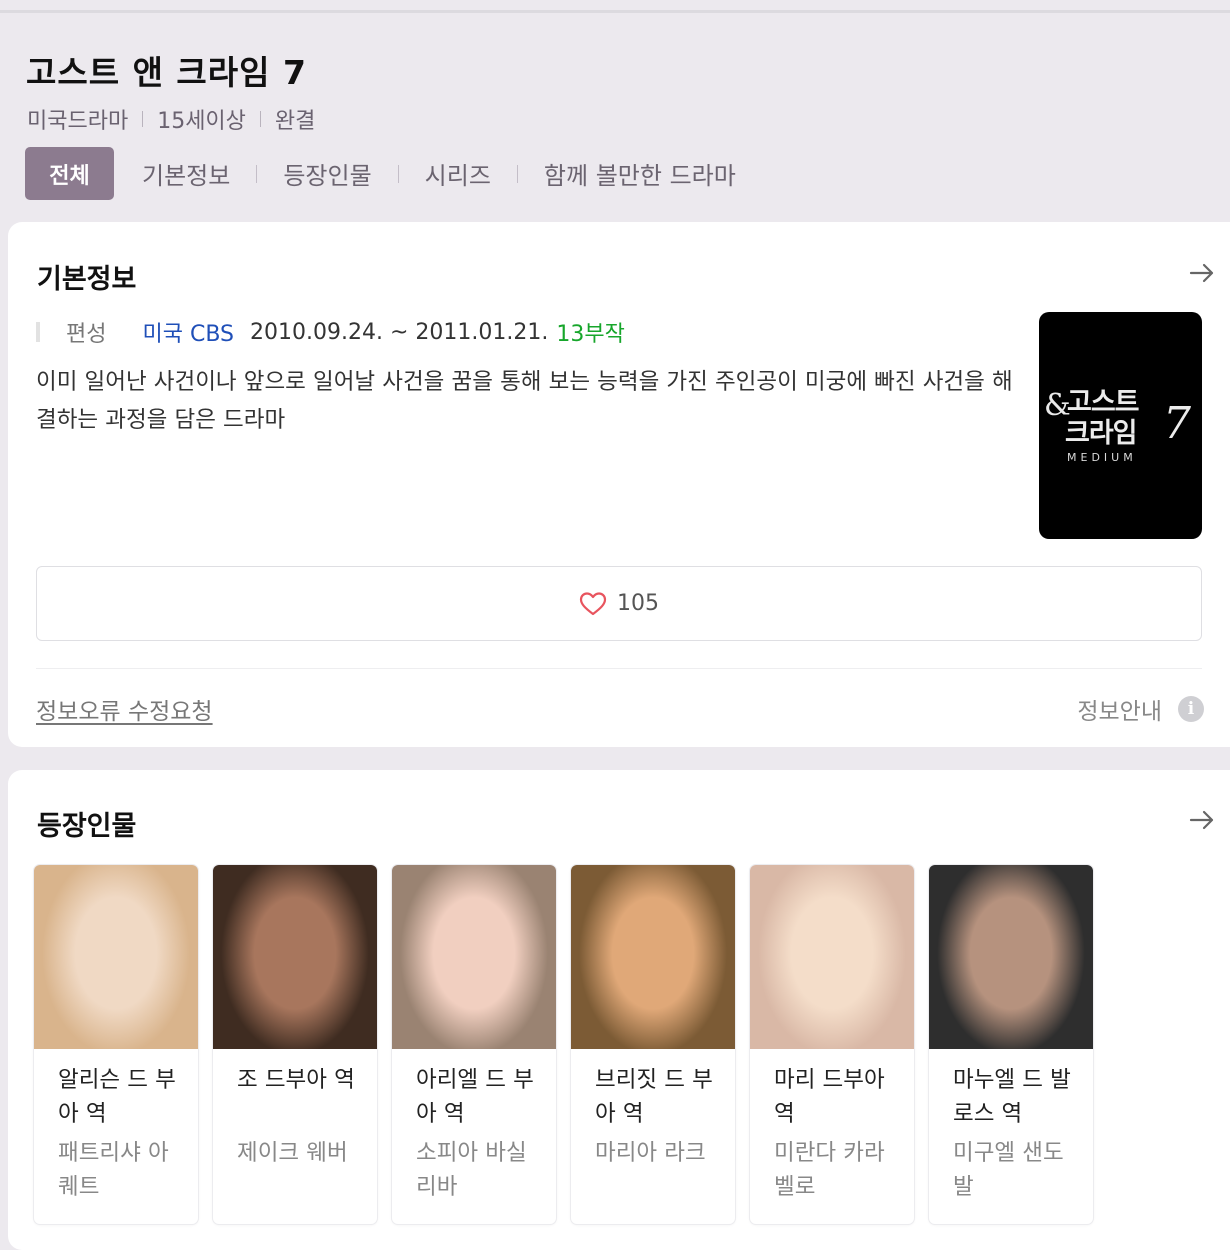 The width and height of the screenshot is (1230, 1250). I want to click on section-divider, so click(619, 668).